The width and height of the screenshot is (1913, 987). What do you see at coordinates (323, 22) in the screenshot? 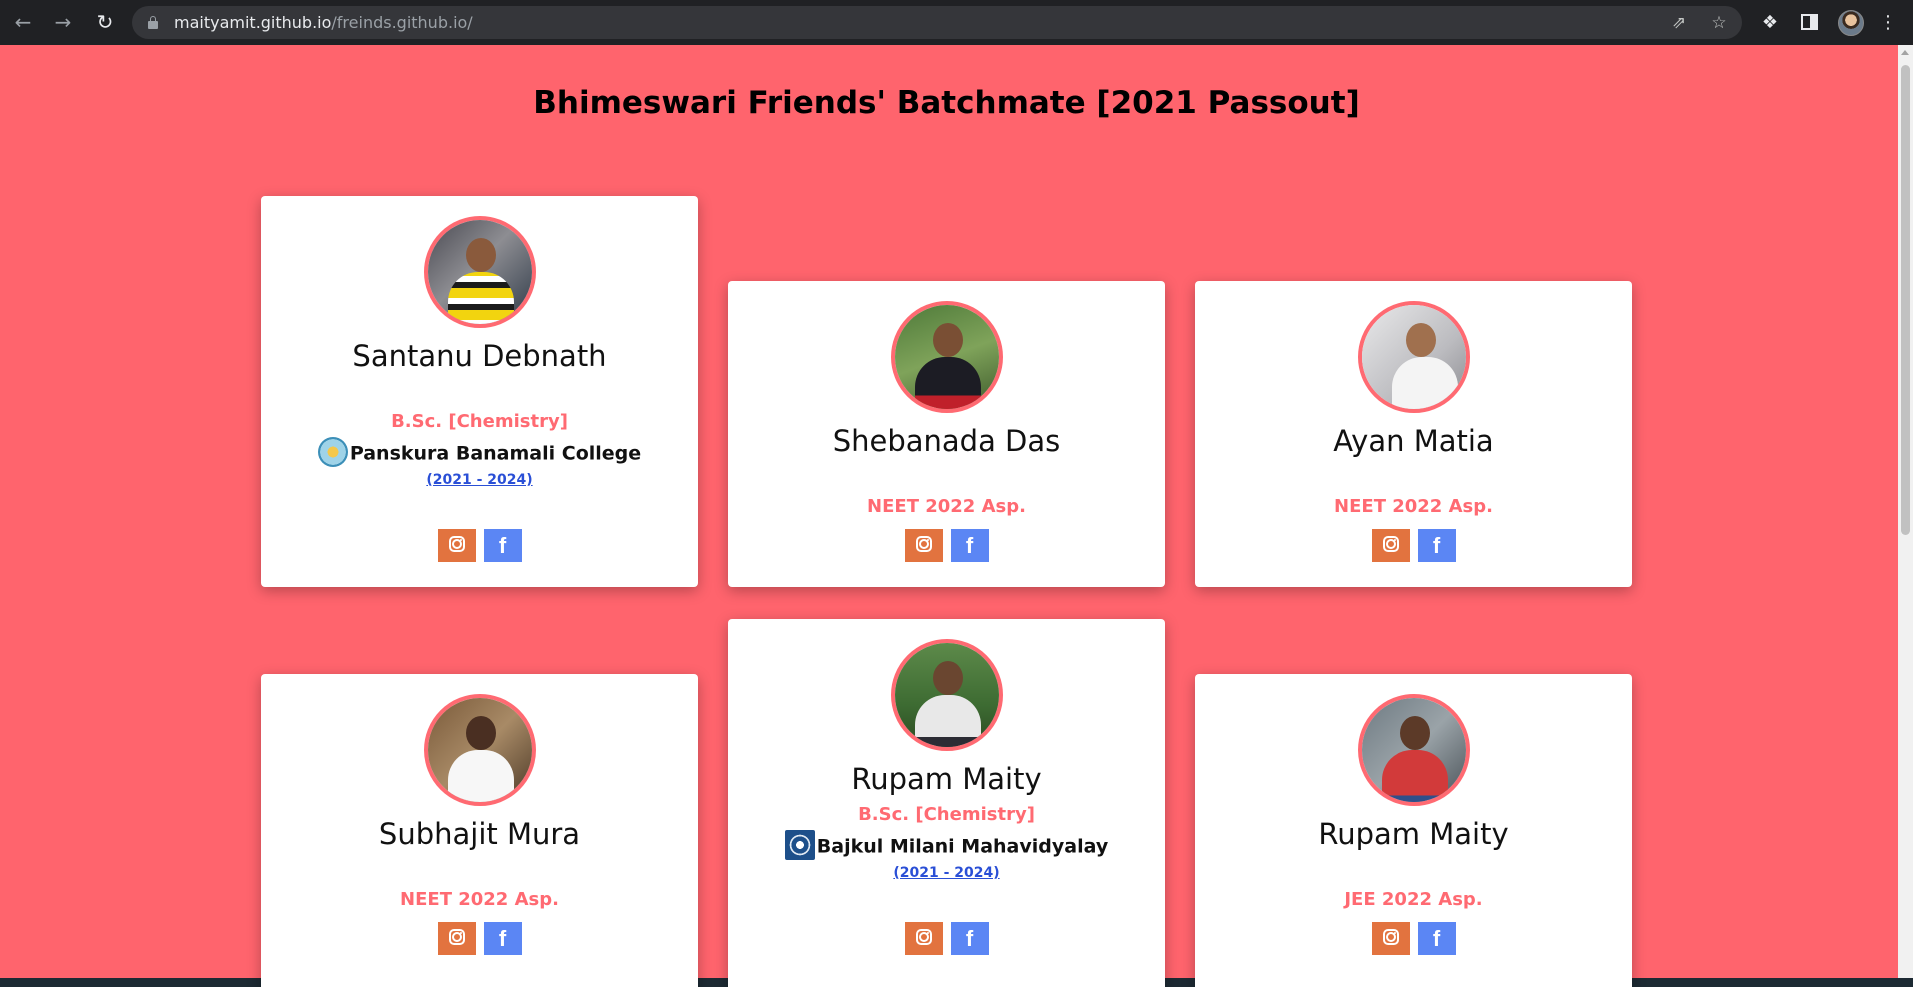
I see `url-text: maityamit.github.io/freinds.github.io/` at bounding box center [323, 22].